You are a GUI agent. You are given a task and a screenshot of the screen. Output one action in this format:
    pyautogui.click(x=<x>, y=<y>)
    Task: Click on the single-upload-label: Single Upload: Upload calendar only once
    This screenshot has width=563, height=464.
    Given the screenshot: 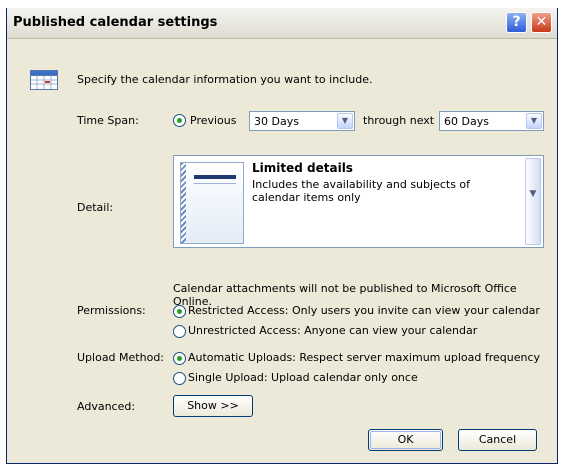 What is the action you would take?
    pyautogui.click(x=303, y=377)
    